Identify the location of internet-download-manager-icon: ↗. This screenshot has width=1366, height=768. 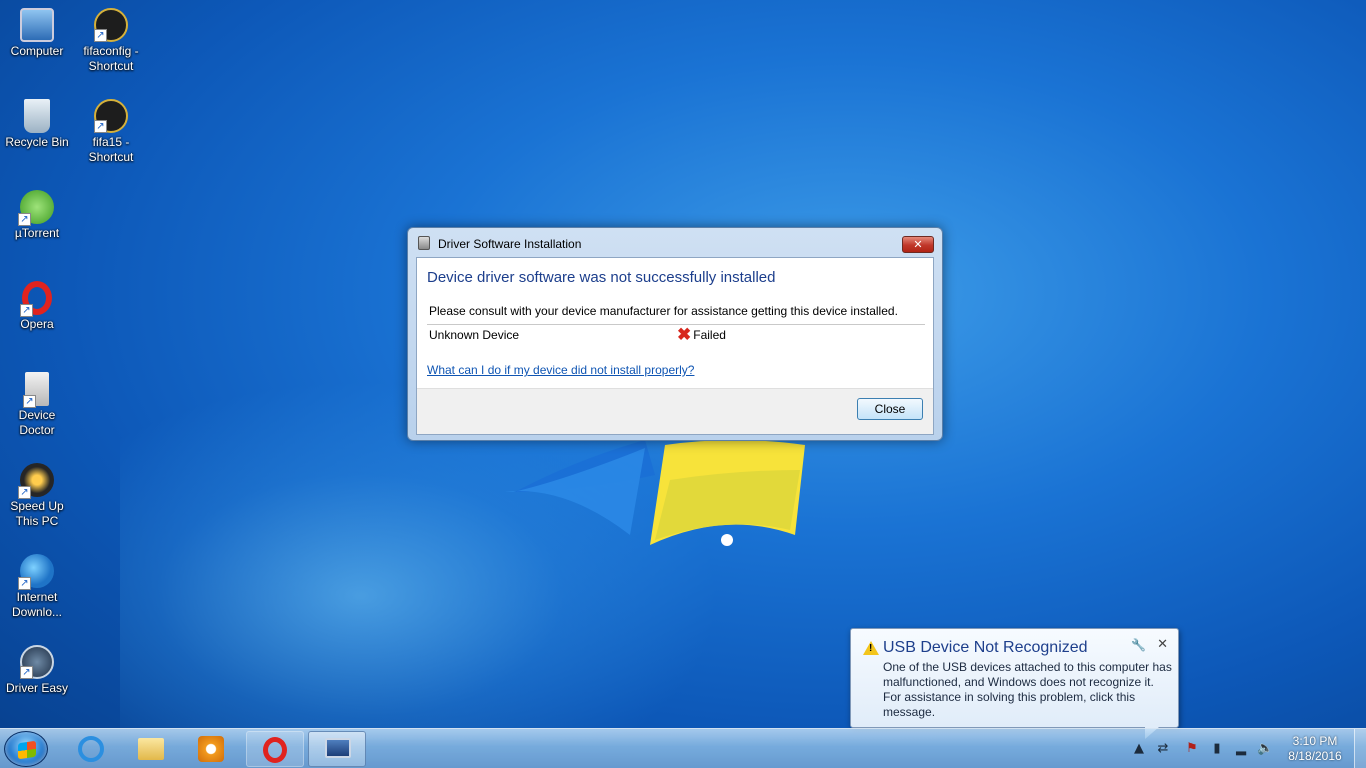
(36, 572).